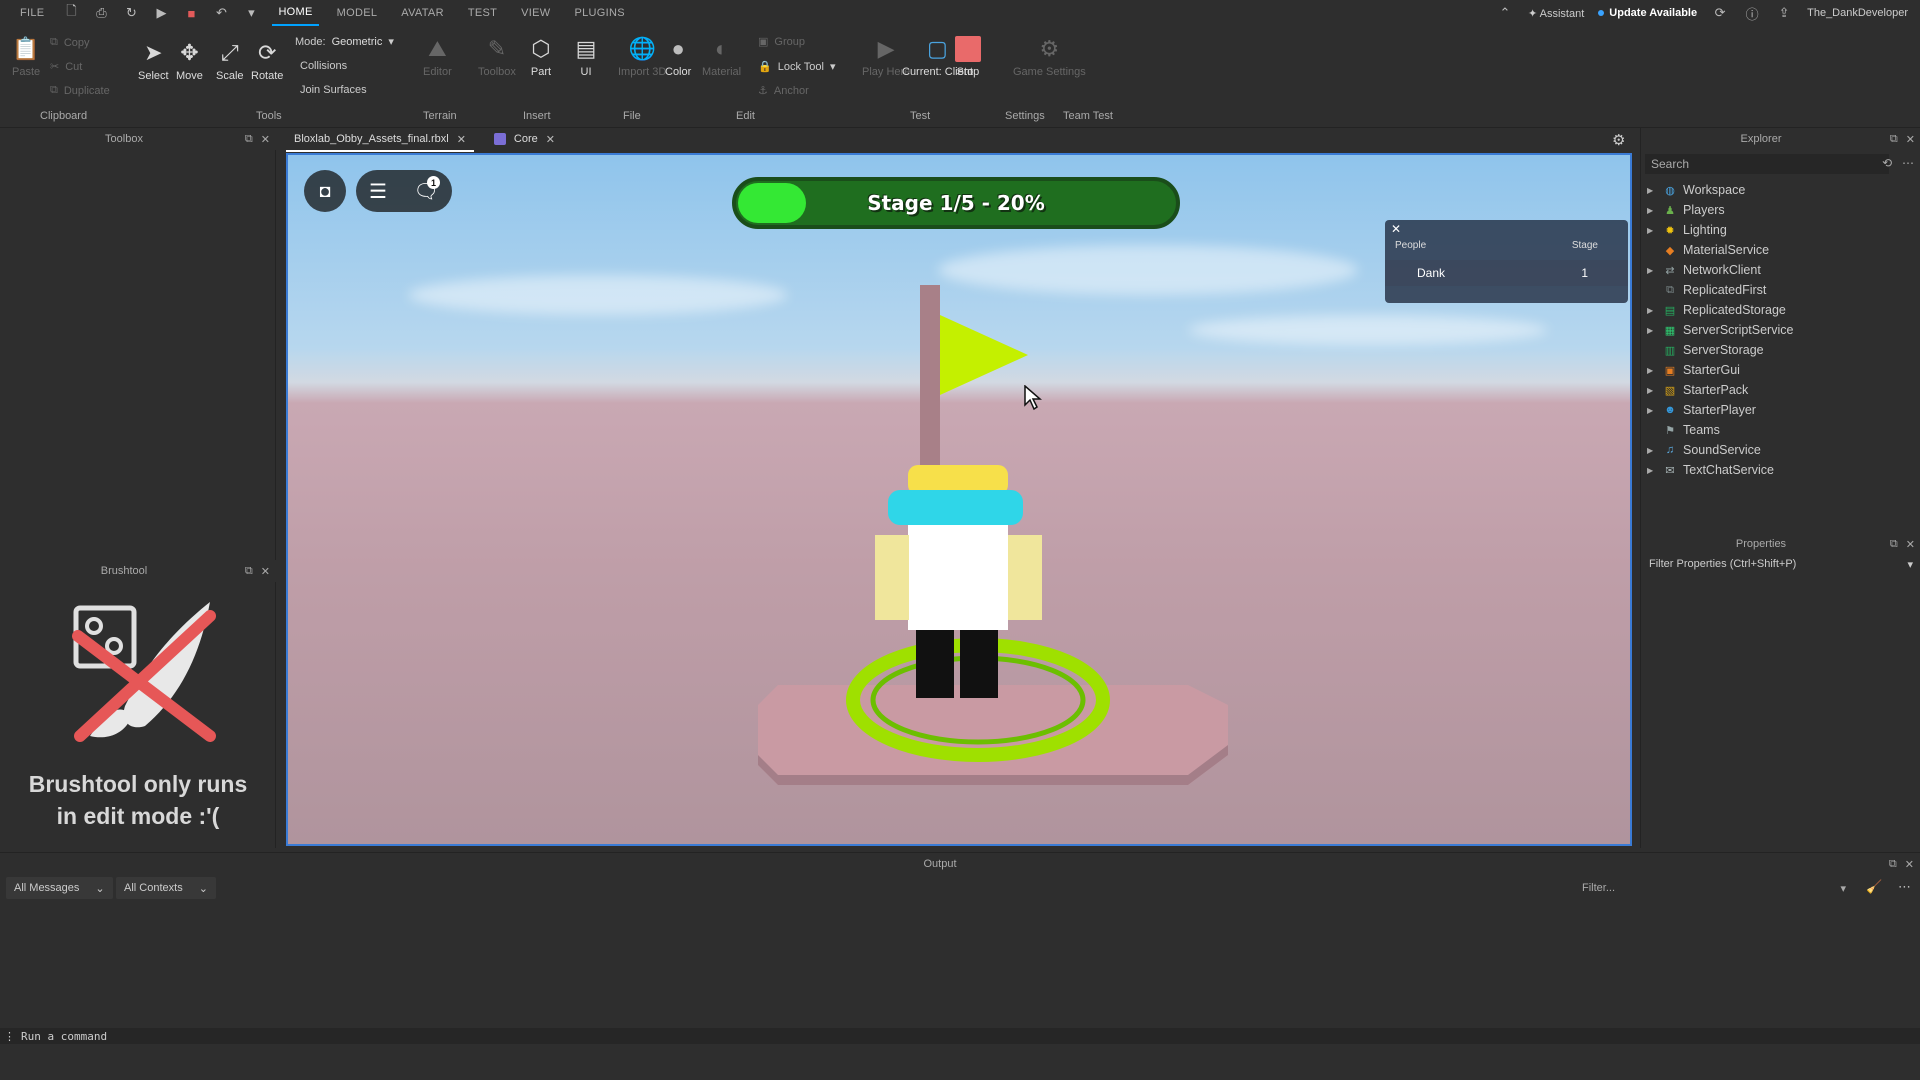 The width and height of the screenshot is (1920, 1080). What do you see at coordinates (960, 1036) in the screenshot?
I see `command-bar-input: ⋮ Run a command` at bounding box center [960, 1036].